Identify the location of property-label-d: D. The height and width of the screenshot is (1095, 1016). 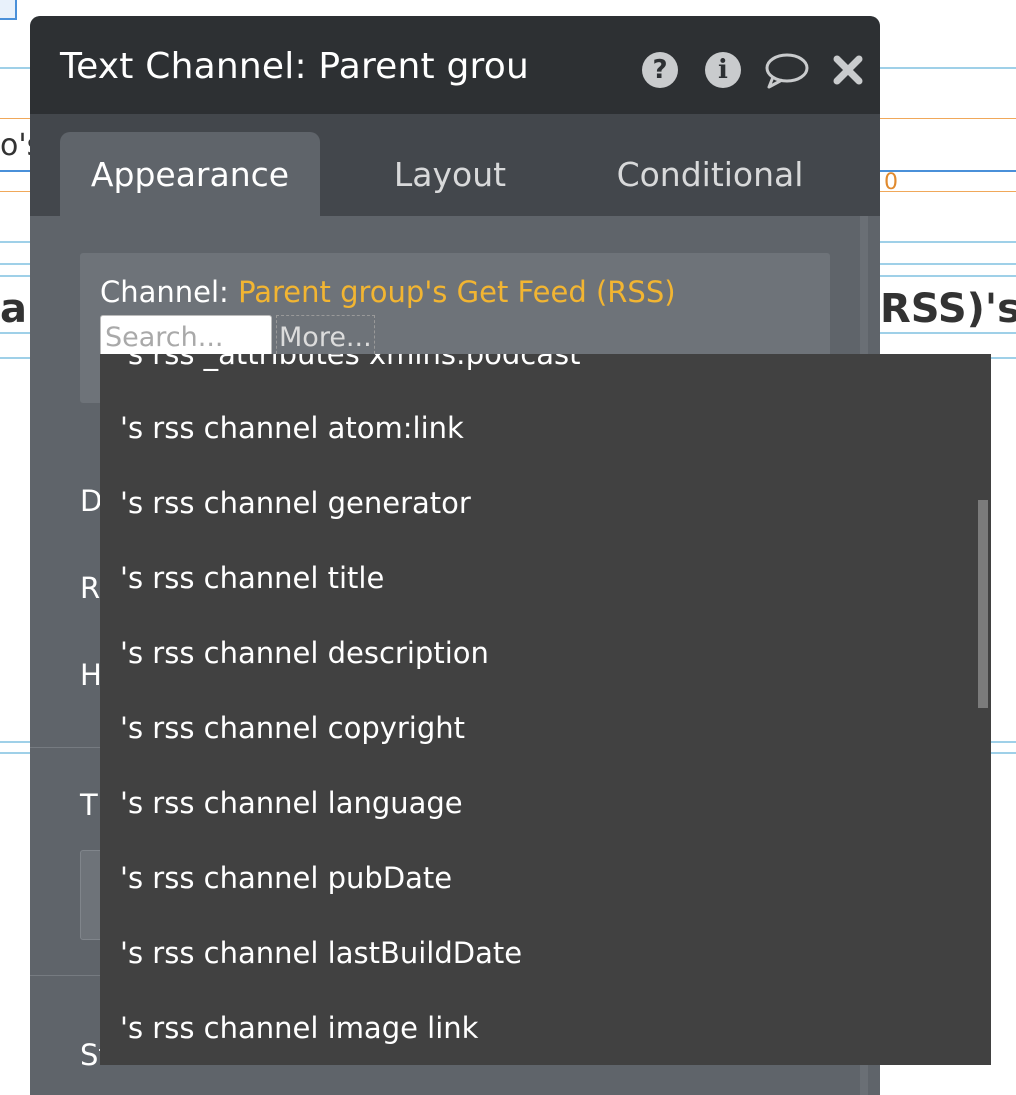
(91, 501).